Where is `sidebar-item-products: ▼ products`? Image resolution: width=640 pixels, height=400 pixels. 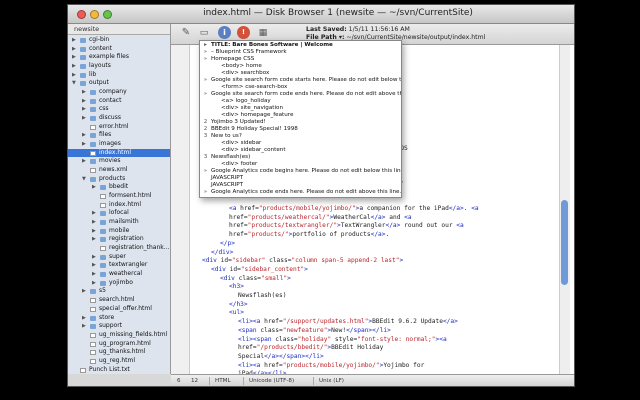
sidebar-item-products: ▼ products is located at coordinates (119, 179).